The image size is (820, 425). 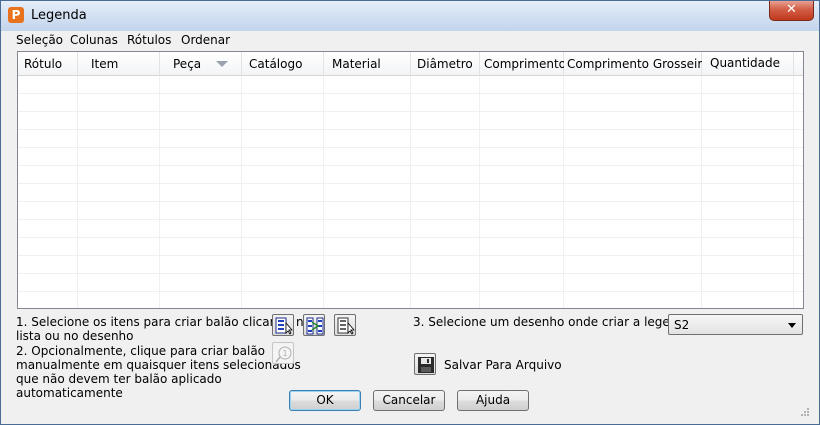 What do you see at coordinates (682, 325) in the screenshot?
I see `drawing-select-value: S2` at bounding box center [682, 325].